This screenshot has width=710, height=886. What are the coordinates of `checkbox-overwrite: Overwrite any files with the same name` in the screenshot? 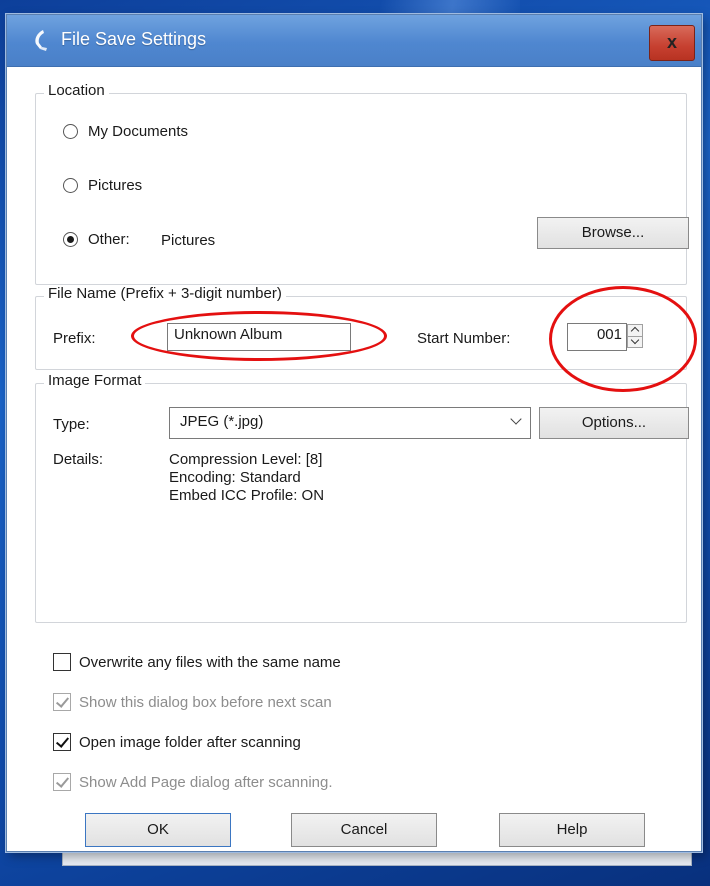 It's located at (197, 662).